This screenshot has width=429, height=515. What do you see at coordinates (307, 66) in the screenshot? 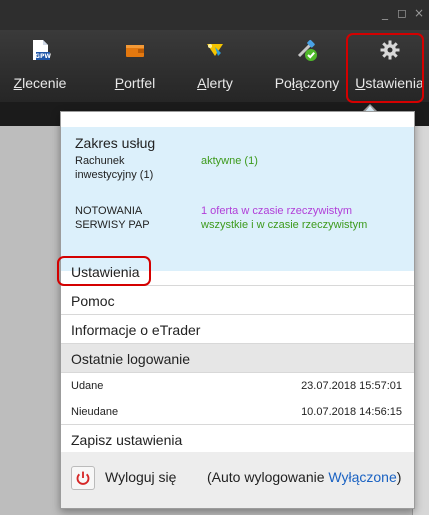
I see `toolbar-connection-status: Połączony` at bounding box center [307, 66].